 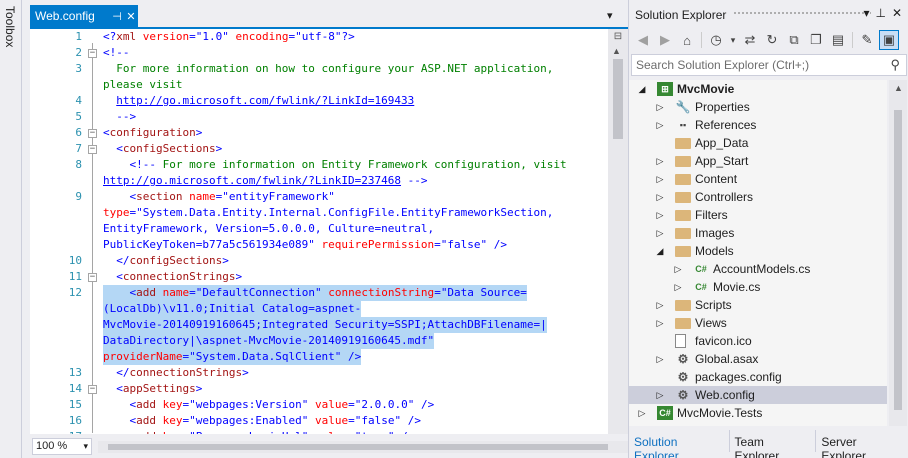 What do you see at coordinates (358, 447) in the screenshot?
I see `horizontal-scroll-thumb` at bounding box center [358, 447].